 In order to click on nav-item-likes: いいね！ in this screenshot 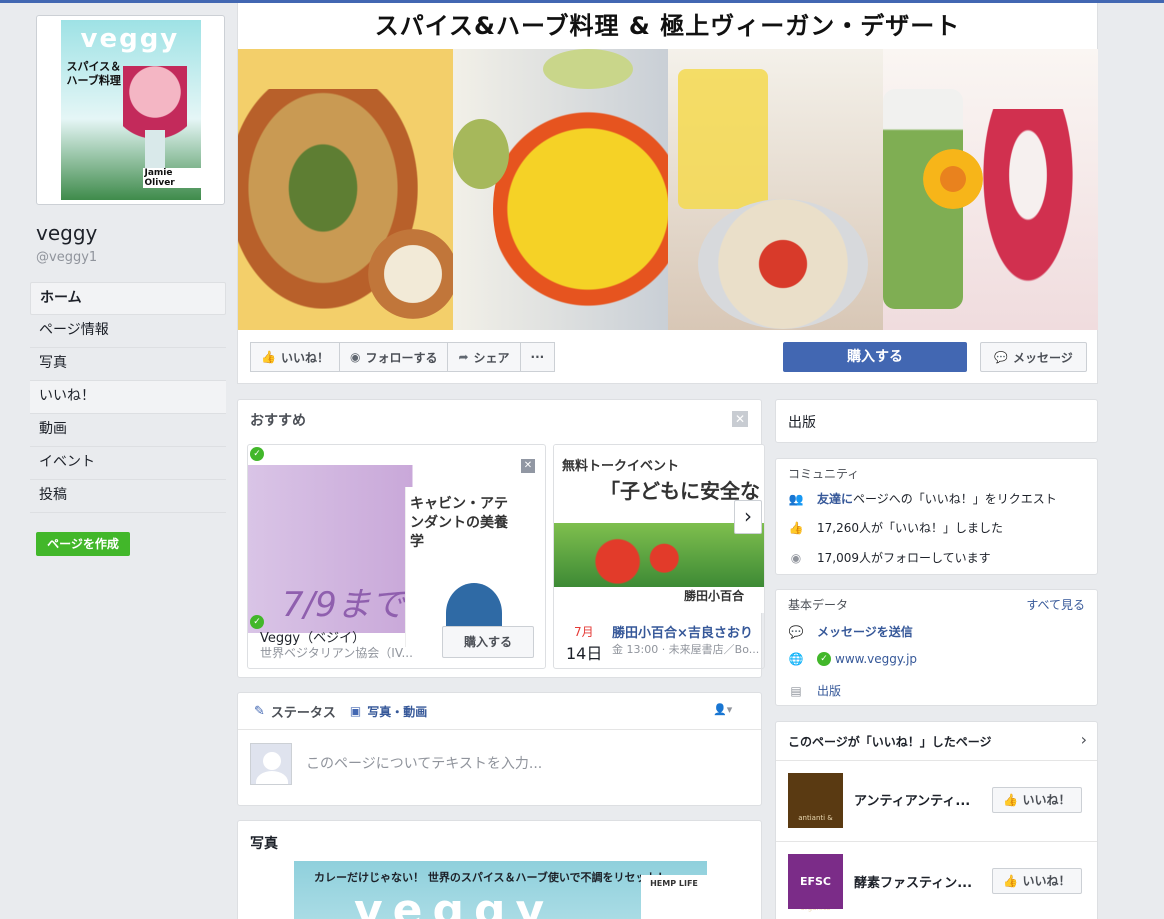, I will do `click(128, 397)`.